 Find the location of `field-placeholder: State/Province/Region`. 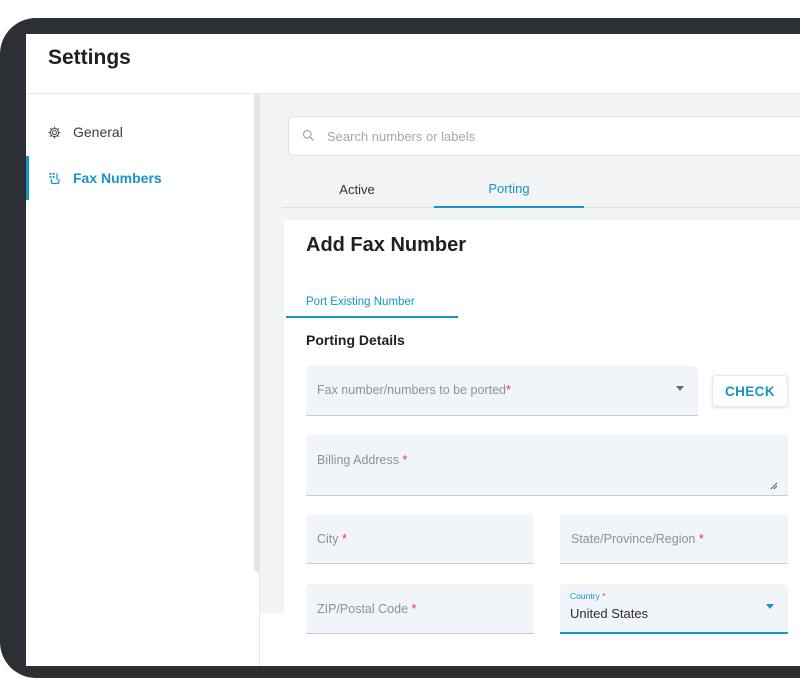

field-placeholder: State/Province/Region is located at coordinates (633, 539).